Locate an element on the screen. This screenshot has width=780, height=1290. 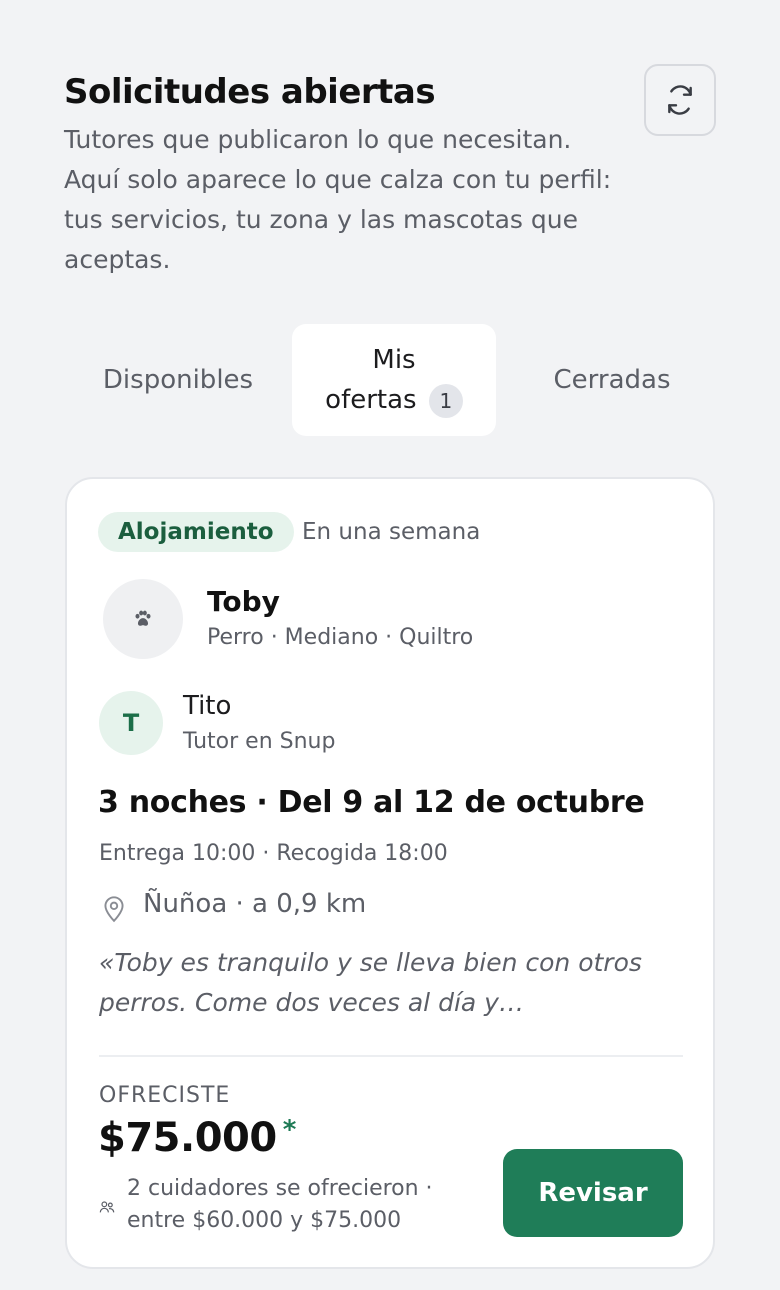
tab-available: Disponibles is located at coordinates (178, 380).